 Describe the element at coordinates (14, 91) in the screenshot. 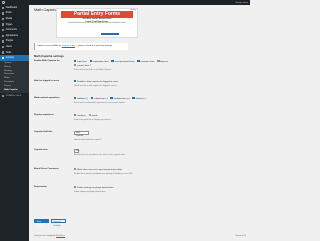

I see `submenu-item-math-captcha: Math Captcha` at that location.